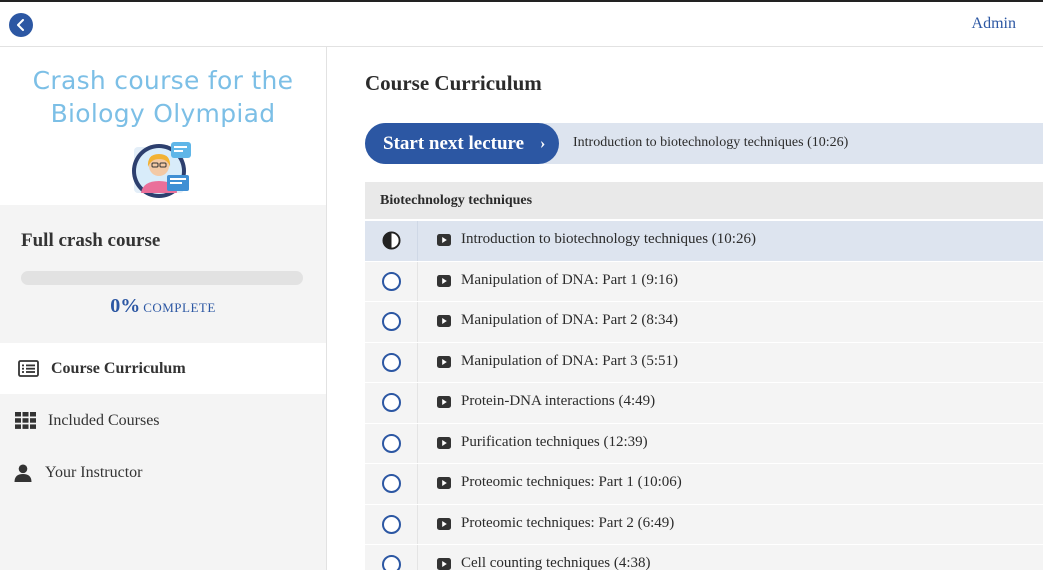  I want to click on lecture-title: Manipulation of DNA: Part 2 (8:34), so click(570, 320).